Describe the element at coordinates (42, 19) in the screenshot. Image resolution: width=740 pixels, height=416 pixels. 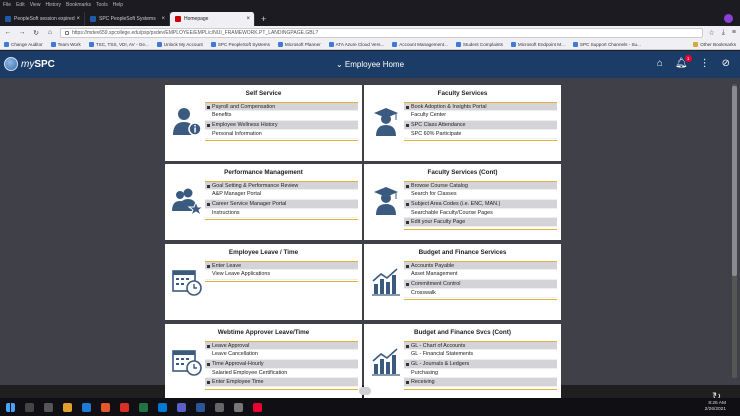
I see `browser-tab: PeopleSoft session expired ×` at that location.